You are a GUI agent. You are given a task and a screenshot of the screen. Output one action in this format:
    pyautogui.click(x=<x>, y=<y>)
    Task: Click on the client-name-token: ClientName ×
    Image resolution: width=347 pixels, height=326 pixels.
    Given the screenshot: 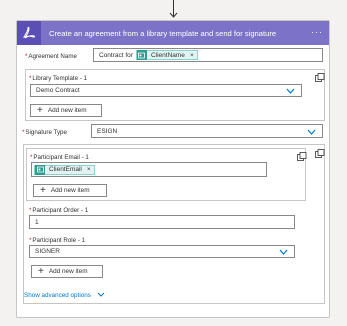 What is the action you would take?
    pyautogui.click(x=166, y=55)
    